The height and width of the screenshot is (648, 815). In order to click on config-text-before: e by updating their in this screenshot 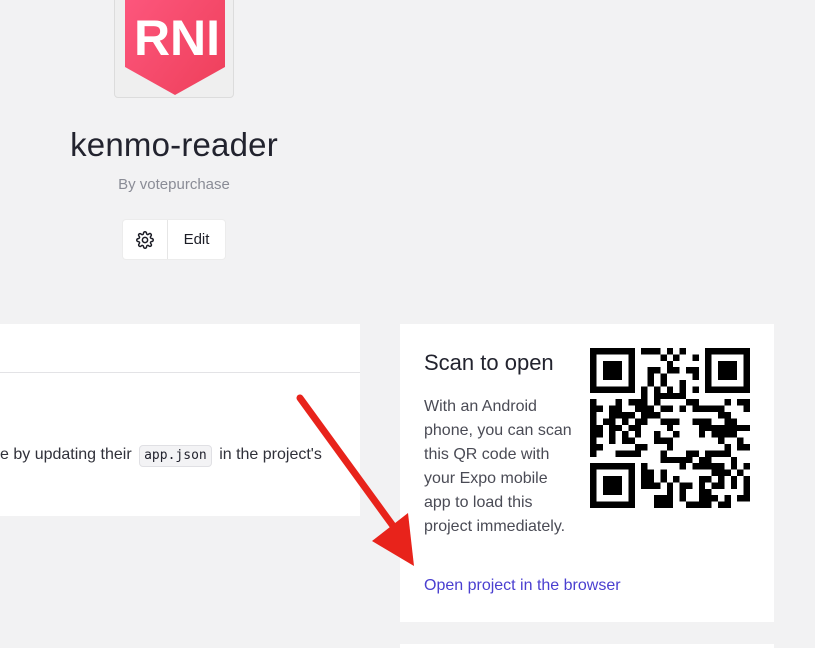, I will do `click(66, 454)`.